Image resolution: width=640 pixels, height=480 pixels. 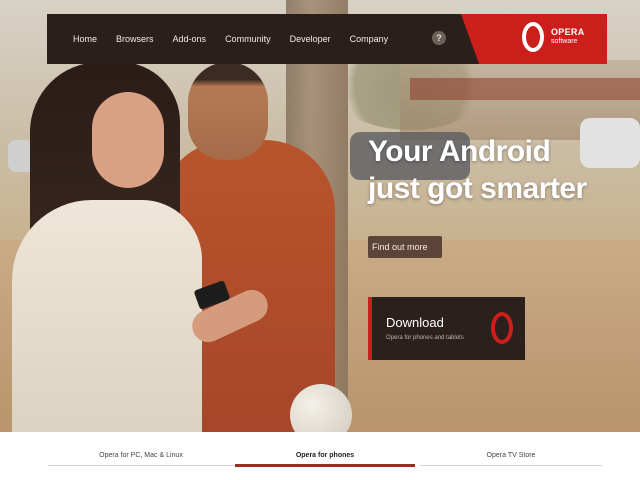 I want to click on man-head, so click(x=228, y=111).